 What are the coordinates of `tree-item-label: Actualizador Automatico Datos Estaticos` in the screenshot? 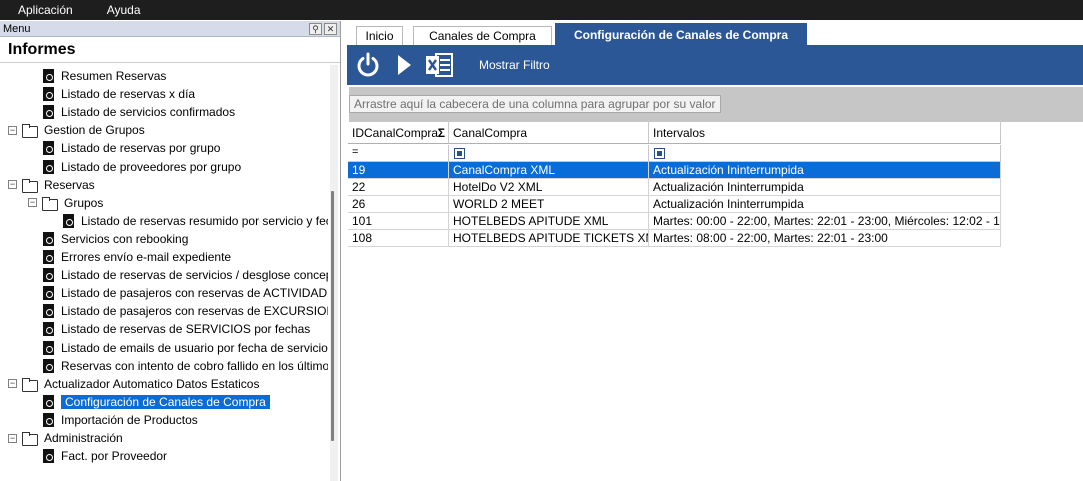 It's located at (152, 383).